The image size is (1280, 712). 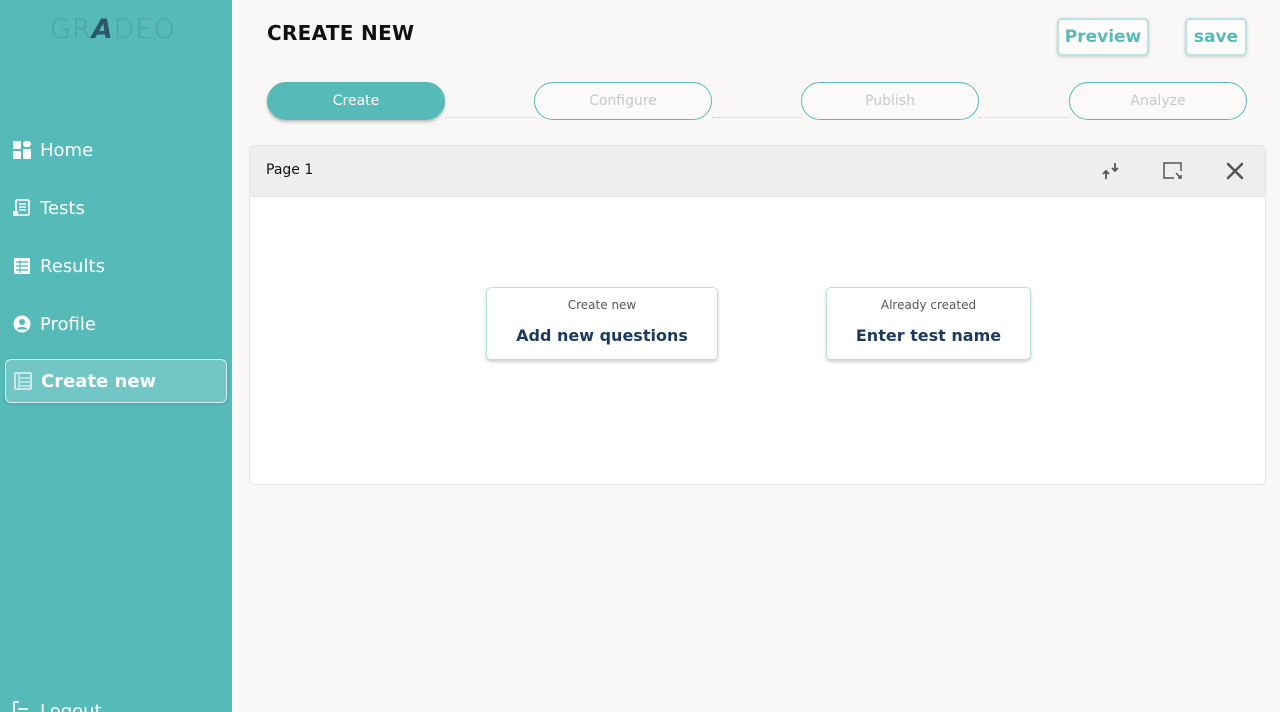 I want to click on card-subtitle: Already created, so click(x=928, y=305).